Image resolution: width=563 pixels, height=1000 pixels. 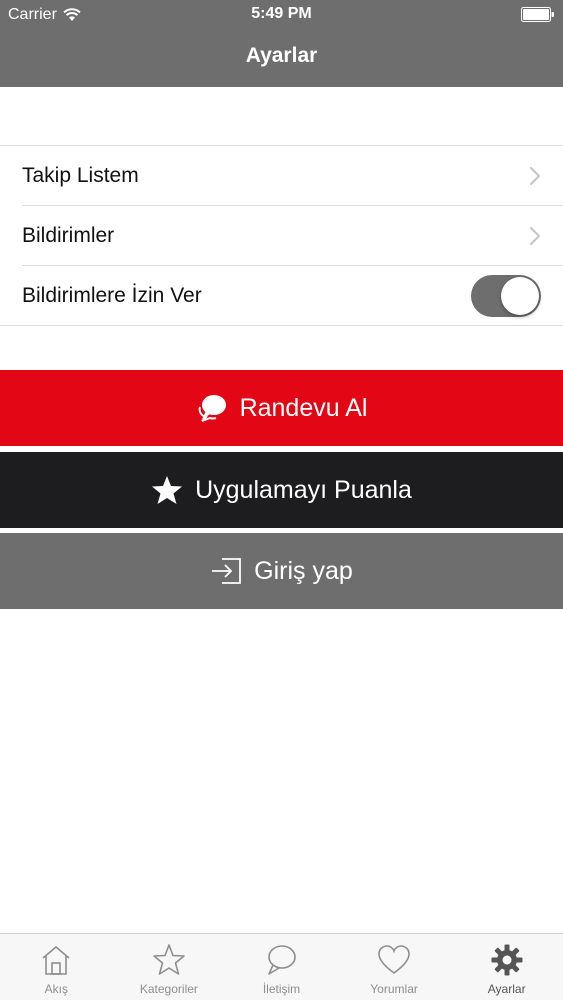 I want to click on home-icon, so click(x=56, y=960).